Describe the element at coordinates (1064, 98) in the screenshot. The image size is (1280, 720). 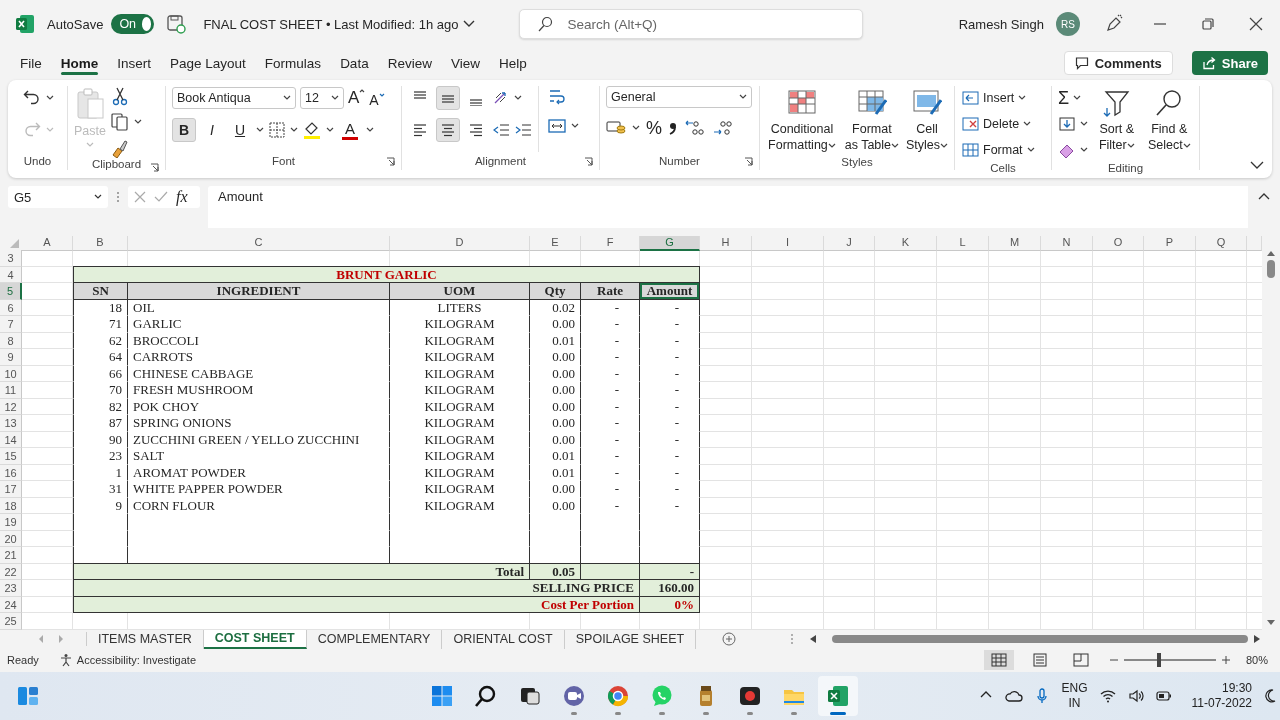
I see `autosum-button: Σ` at that location.